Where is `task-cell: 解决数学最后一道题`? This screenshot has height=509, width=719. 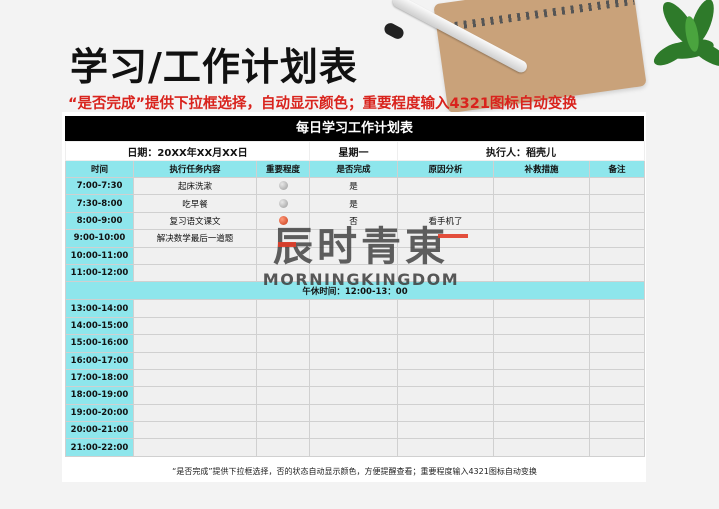
task-cell: 解决数学最后一道题 is located at coordinates (195, 238).